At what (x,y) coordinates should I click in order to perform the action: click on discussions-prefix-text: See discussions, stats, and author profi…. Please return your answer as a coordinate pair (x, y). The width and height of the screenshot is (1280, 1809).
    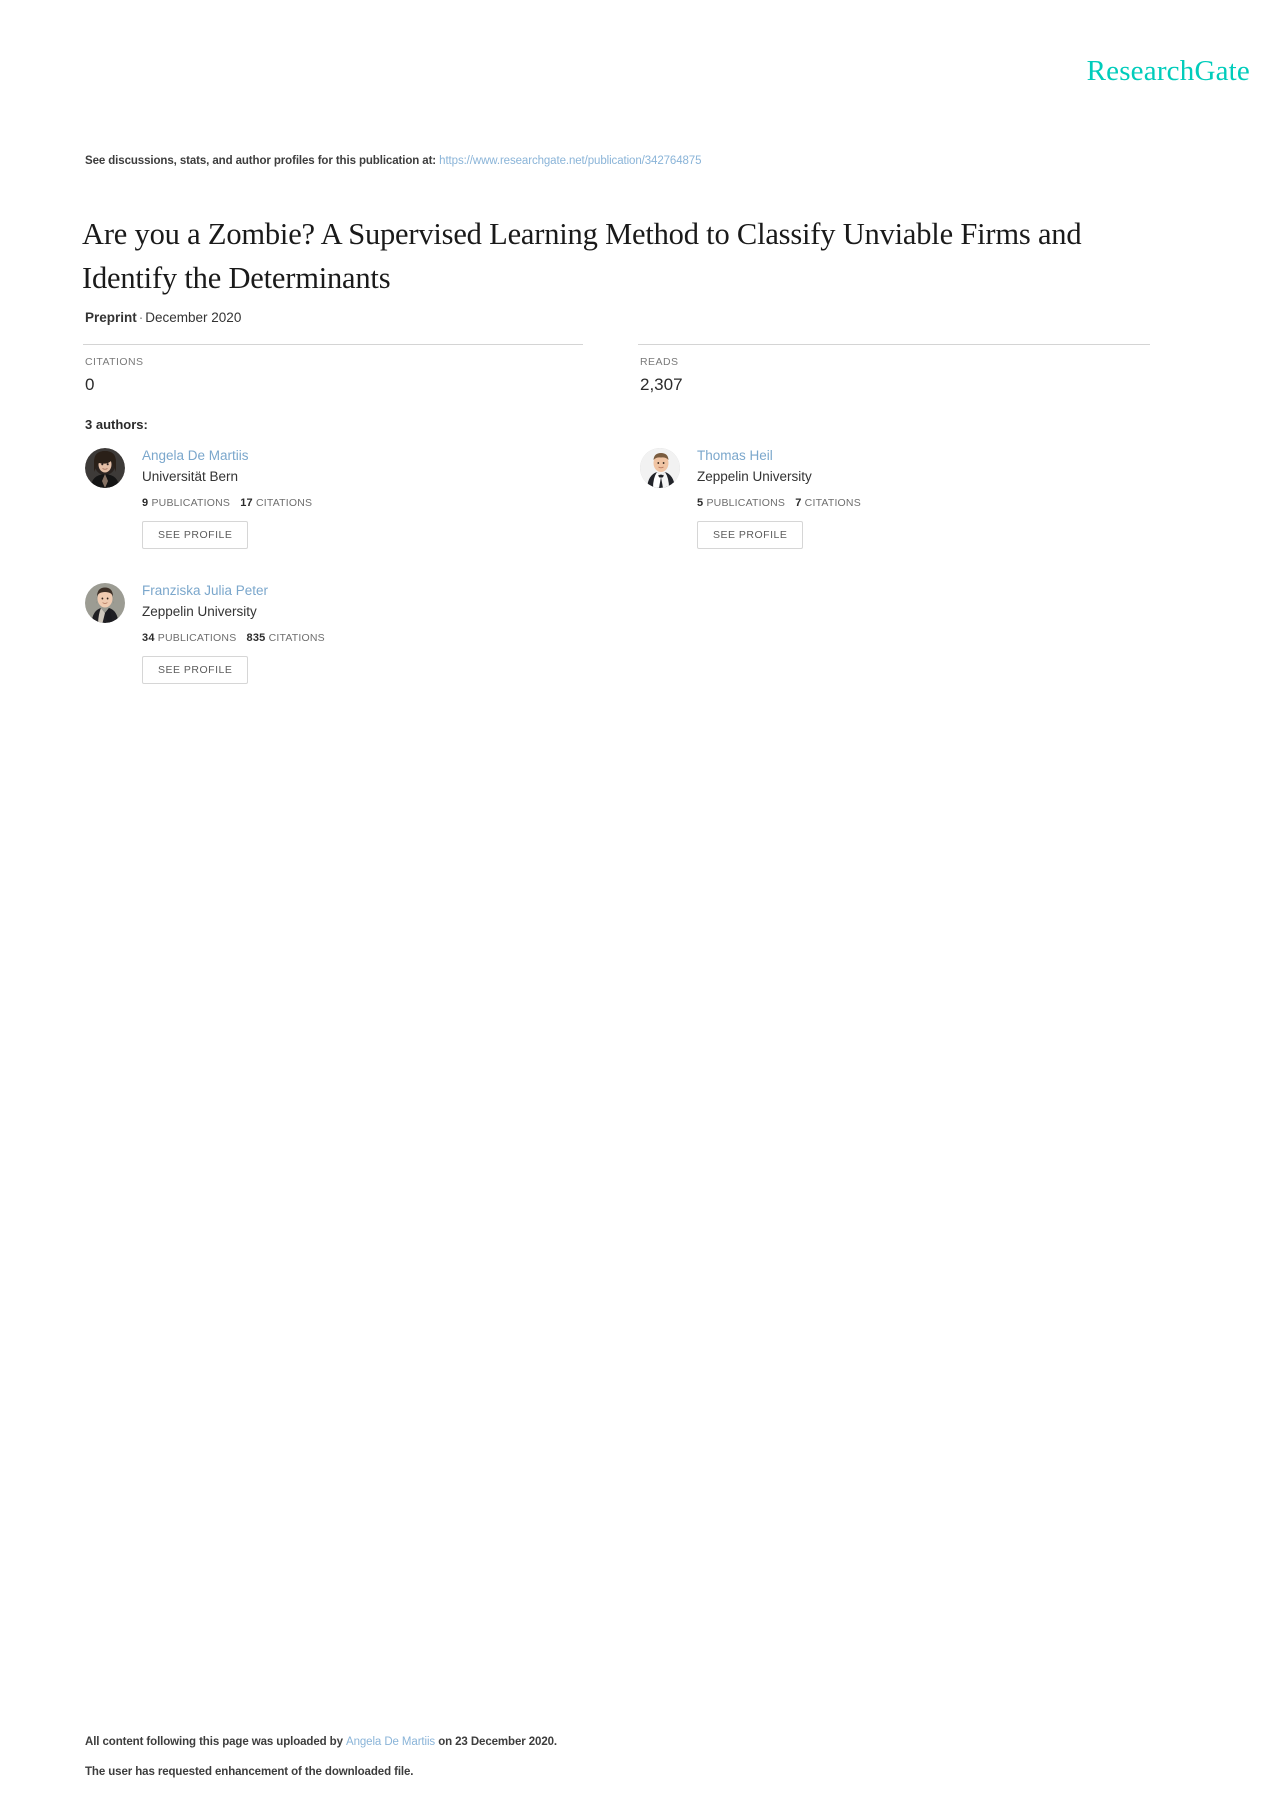
    Looking at the image, I should click on (261, 161).